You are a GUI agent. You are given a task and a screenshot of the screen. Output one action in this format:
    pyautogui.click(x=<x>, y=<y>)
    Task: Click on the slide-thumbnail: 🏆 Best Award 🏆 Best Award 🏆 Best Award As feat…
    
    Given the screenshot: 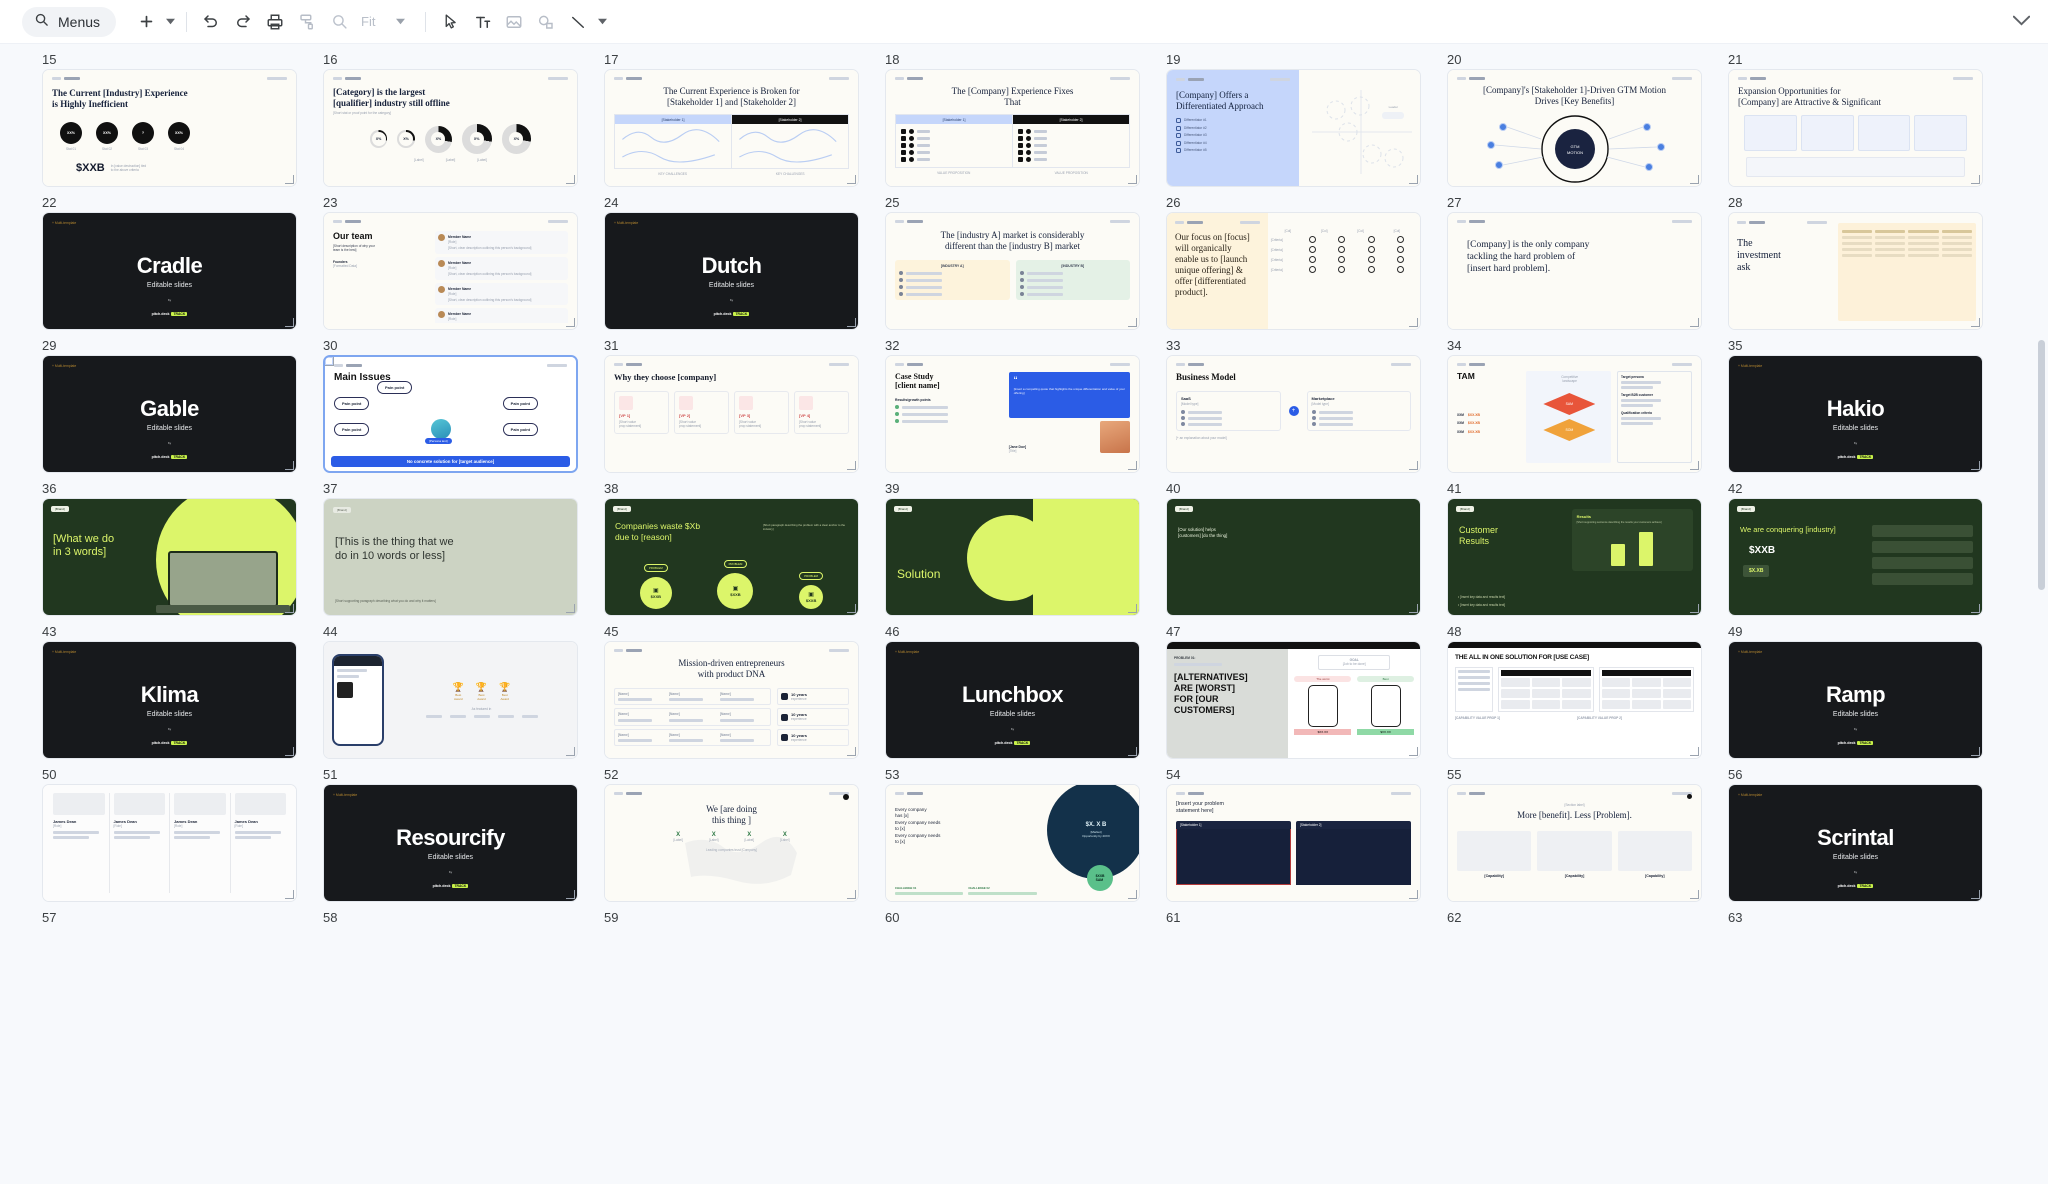 What is the action you would take?
    pyautogui.click(x=450, y=700)
    